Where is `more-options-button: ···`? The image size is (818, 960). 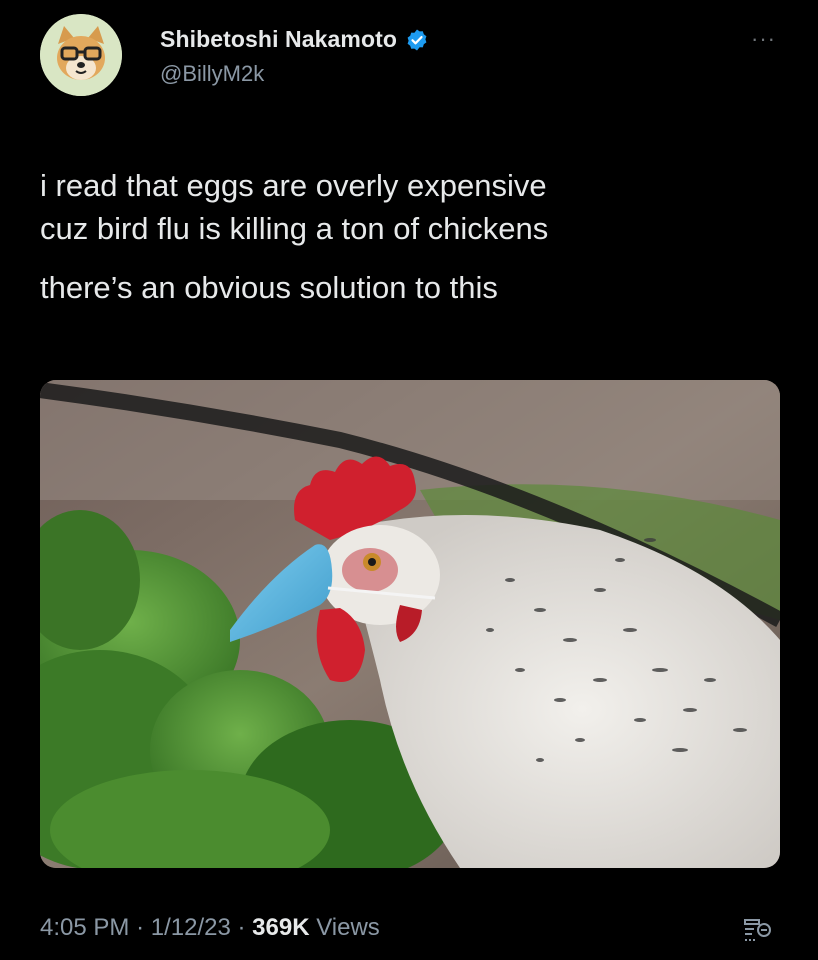
more-options-button: ··· is located at coordinates (763, 39).